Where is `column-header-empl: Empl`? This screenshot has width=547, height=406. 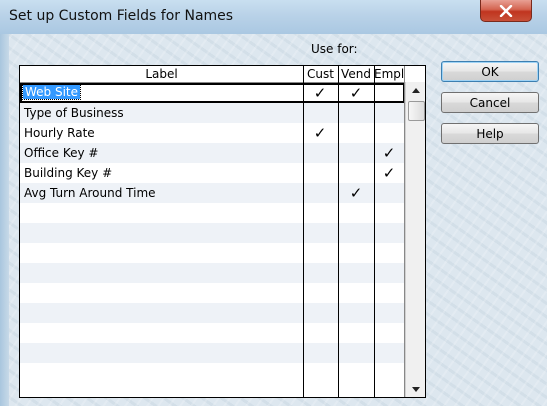 column-header-empl: Empl is located at coordinates (389, 74).